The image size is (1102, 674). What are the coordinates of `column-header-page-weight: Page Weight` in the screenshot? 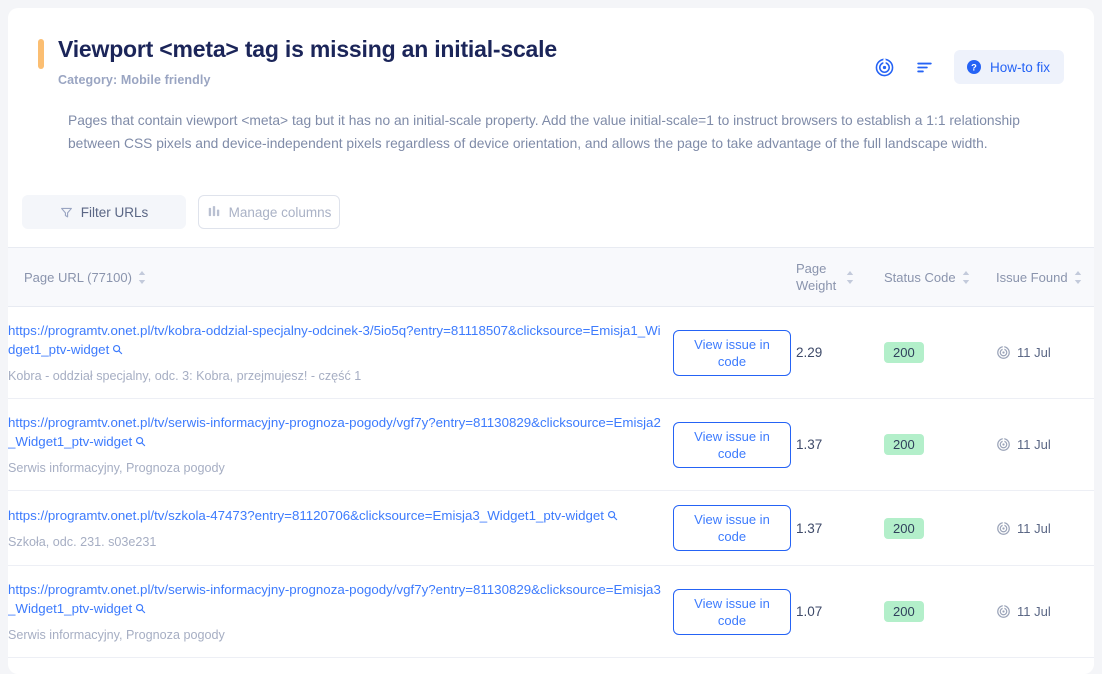 It's located at (840, 277).